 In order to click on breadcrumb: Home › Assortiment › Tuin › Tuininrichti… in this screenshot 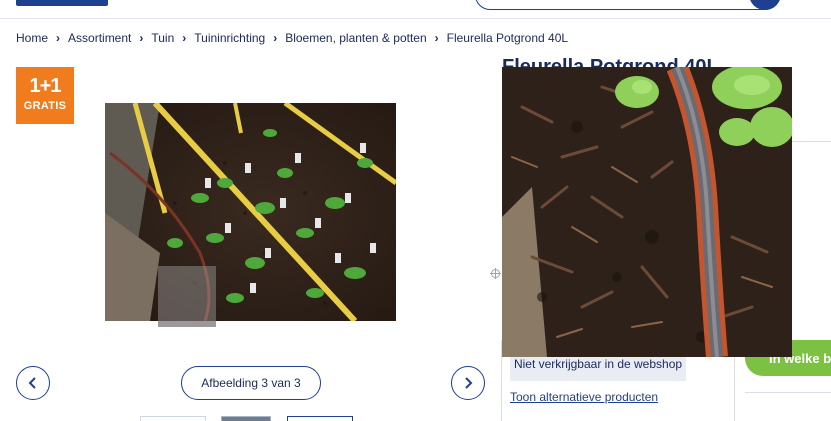, I will do `click(292, 38)`.